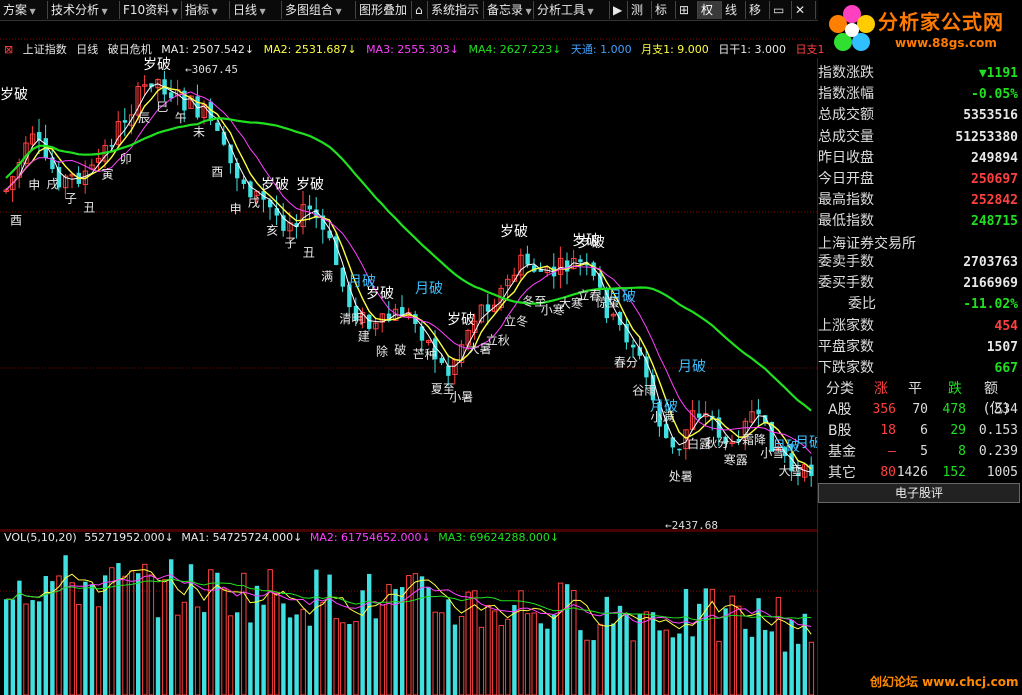  What do you see at coordinates (53, 184) in the screenshot?
I see `chart-annotation-small: 戌` at bounding box center [53, 184].